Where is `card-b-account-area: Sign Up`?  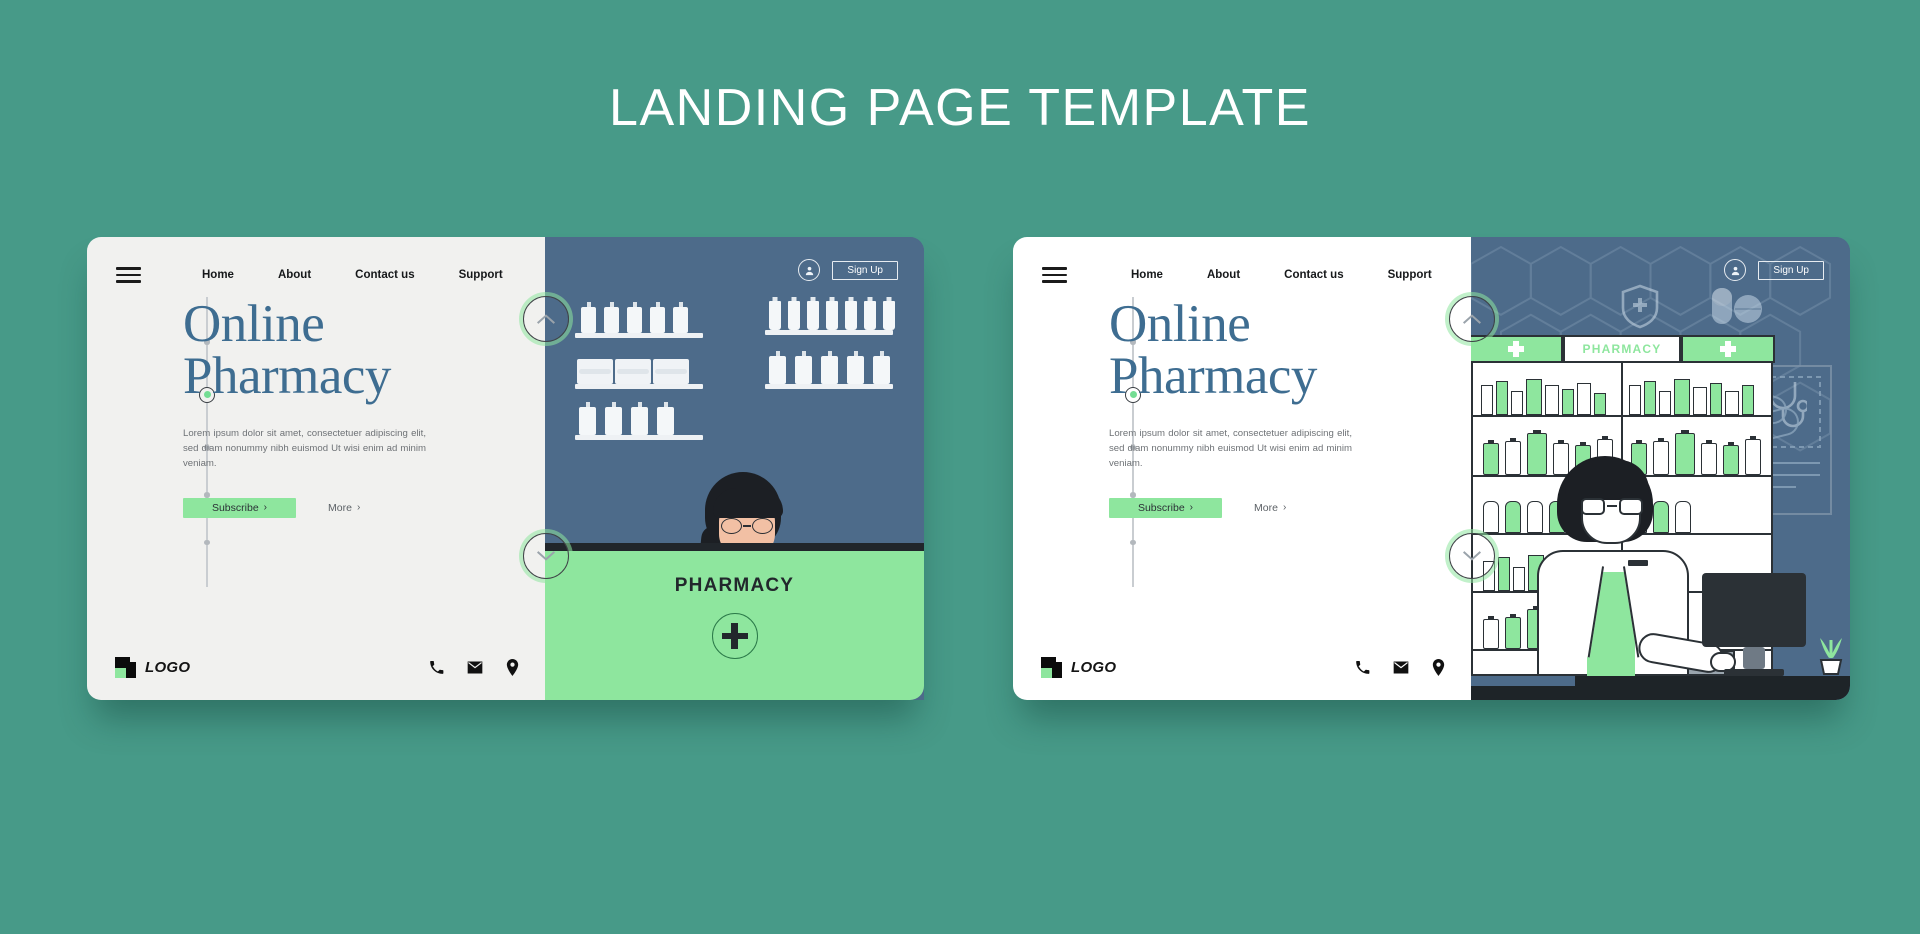 card-b-account-area: Sign Up is located at coordinates (1774, 270).